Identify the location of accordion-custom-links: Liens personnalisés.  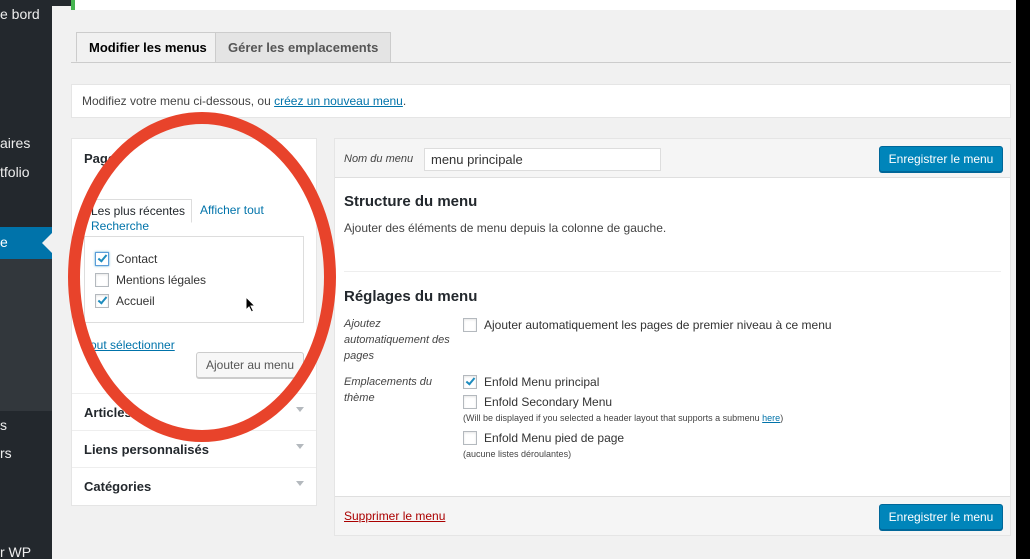
(194, 448).